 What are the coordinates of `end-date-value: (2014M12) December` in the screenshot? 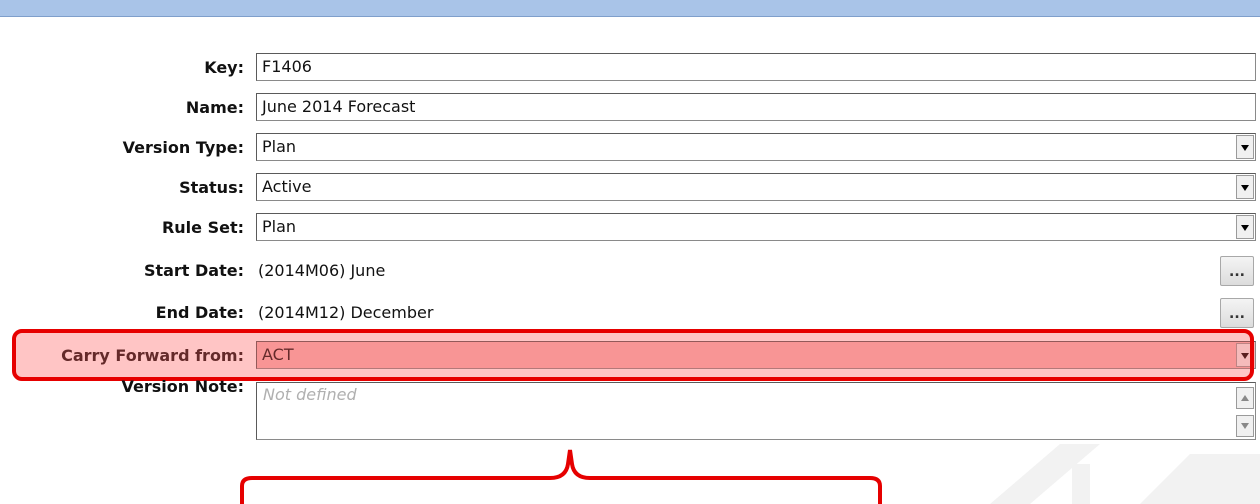 It's located at (346, 312).